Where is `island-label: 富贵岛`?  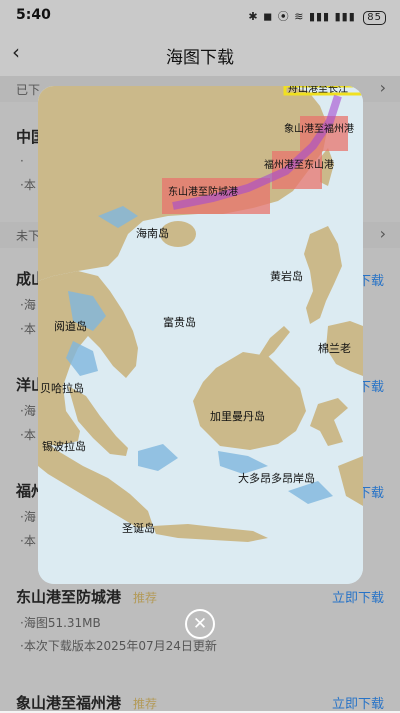 island-label: 富贵岛 is located at coordinates (179, 322).